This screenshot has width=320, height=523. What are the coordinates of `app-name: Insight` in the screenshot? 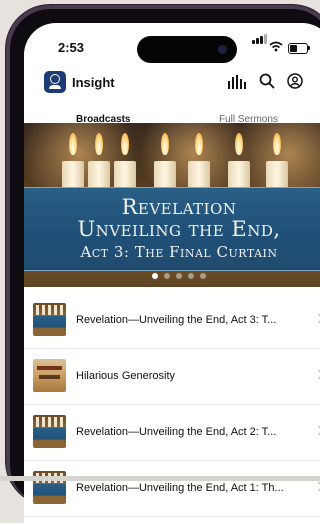 It's located at (93, 82).